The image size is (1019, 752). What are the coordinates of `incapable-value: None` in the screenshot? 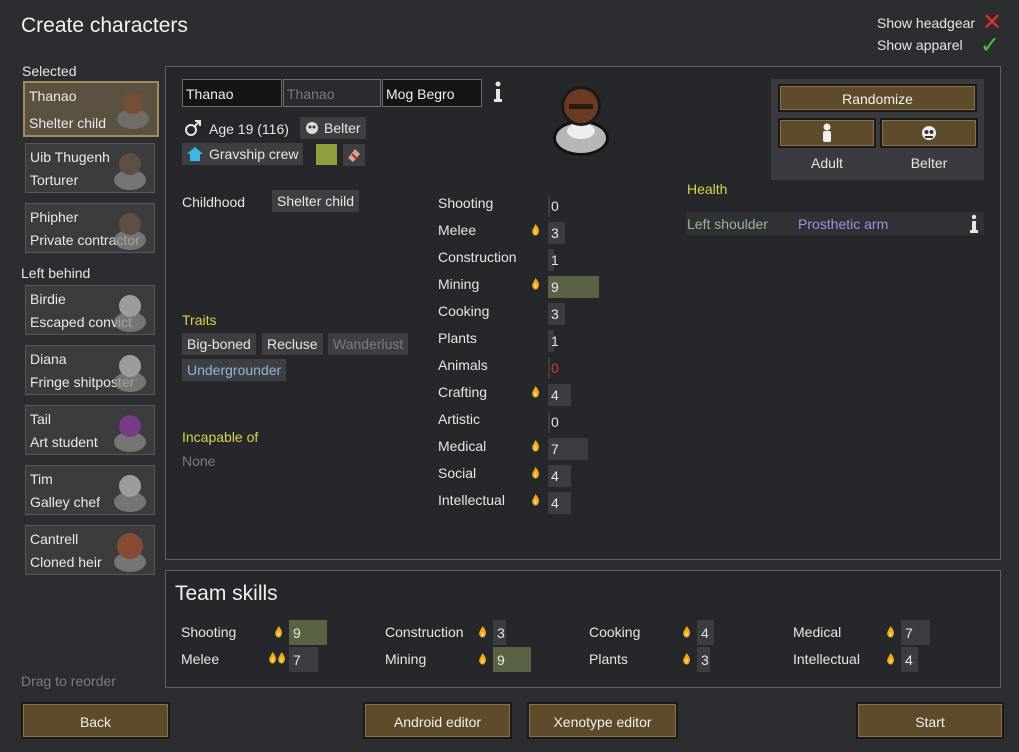 It's located at (199, 461).